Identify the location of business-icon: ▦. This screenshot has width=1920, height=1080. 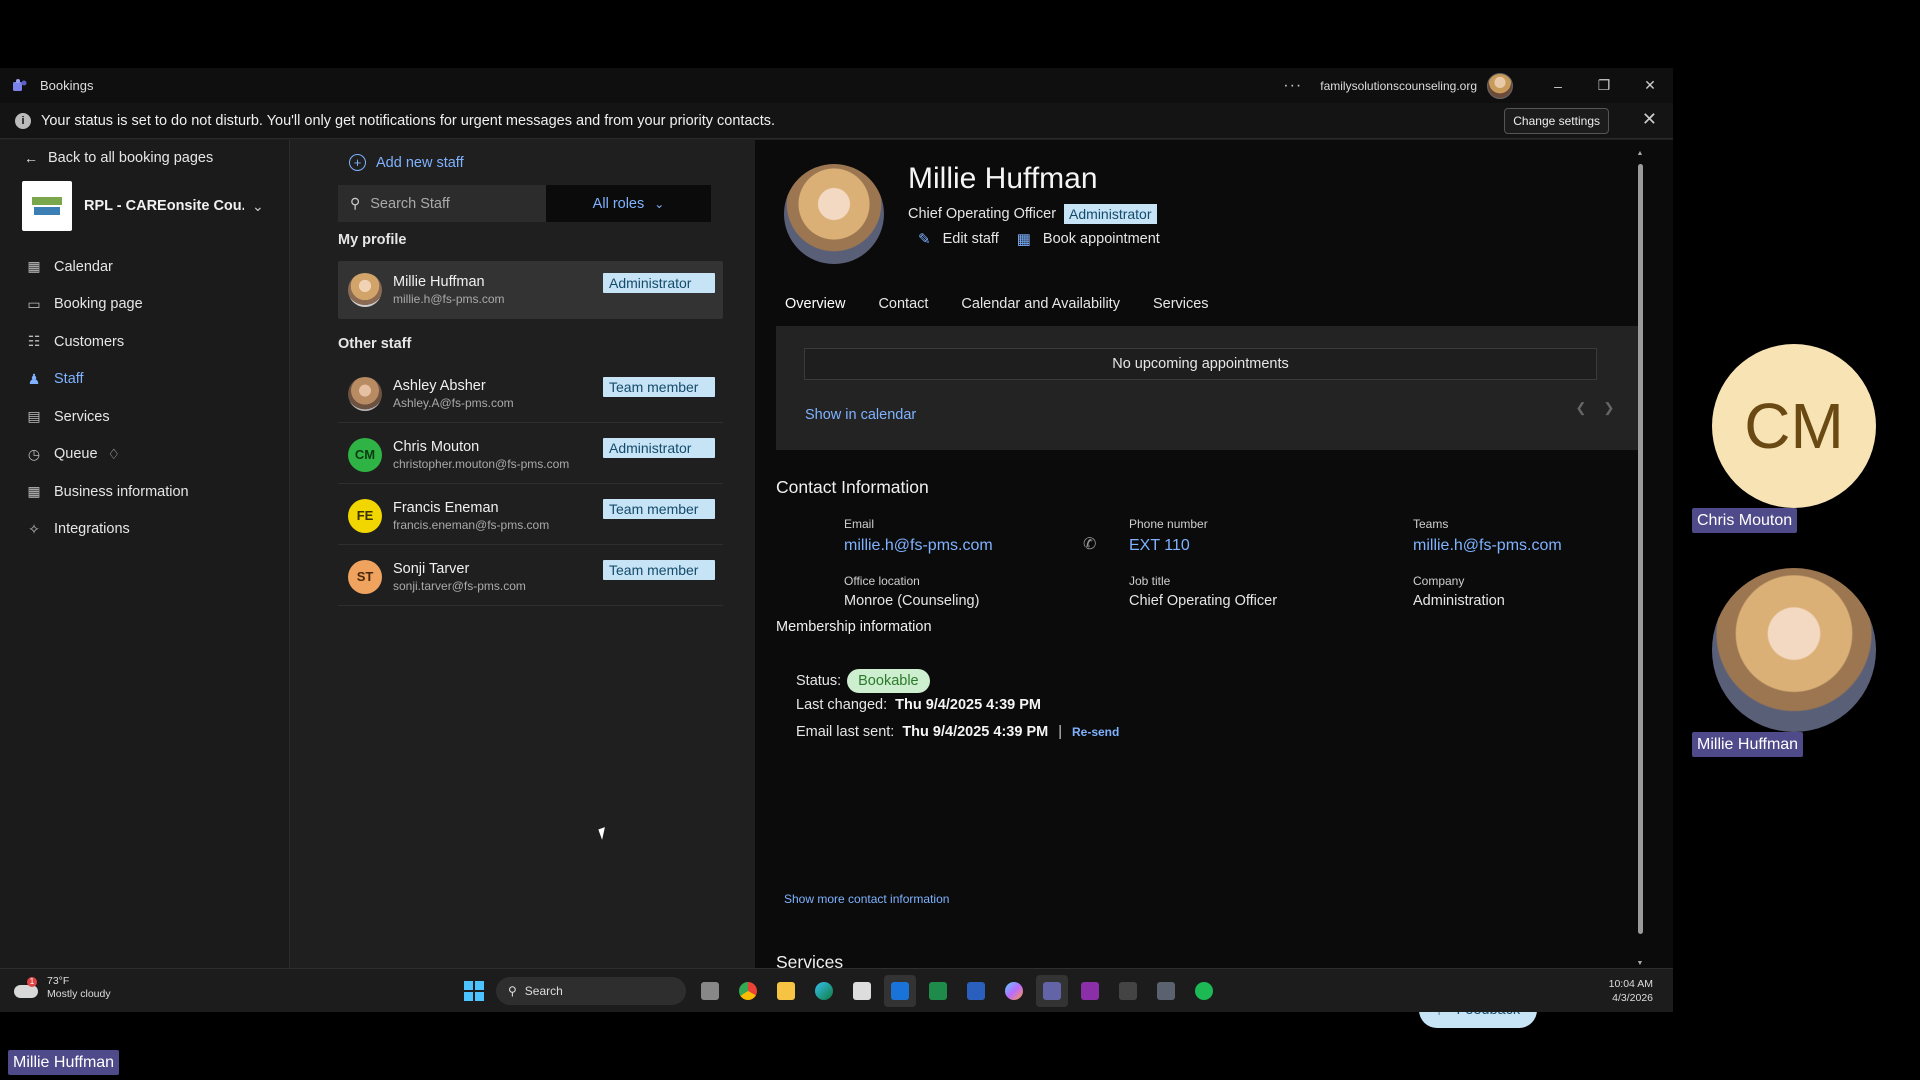
(34, 491).